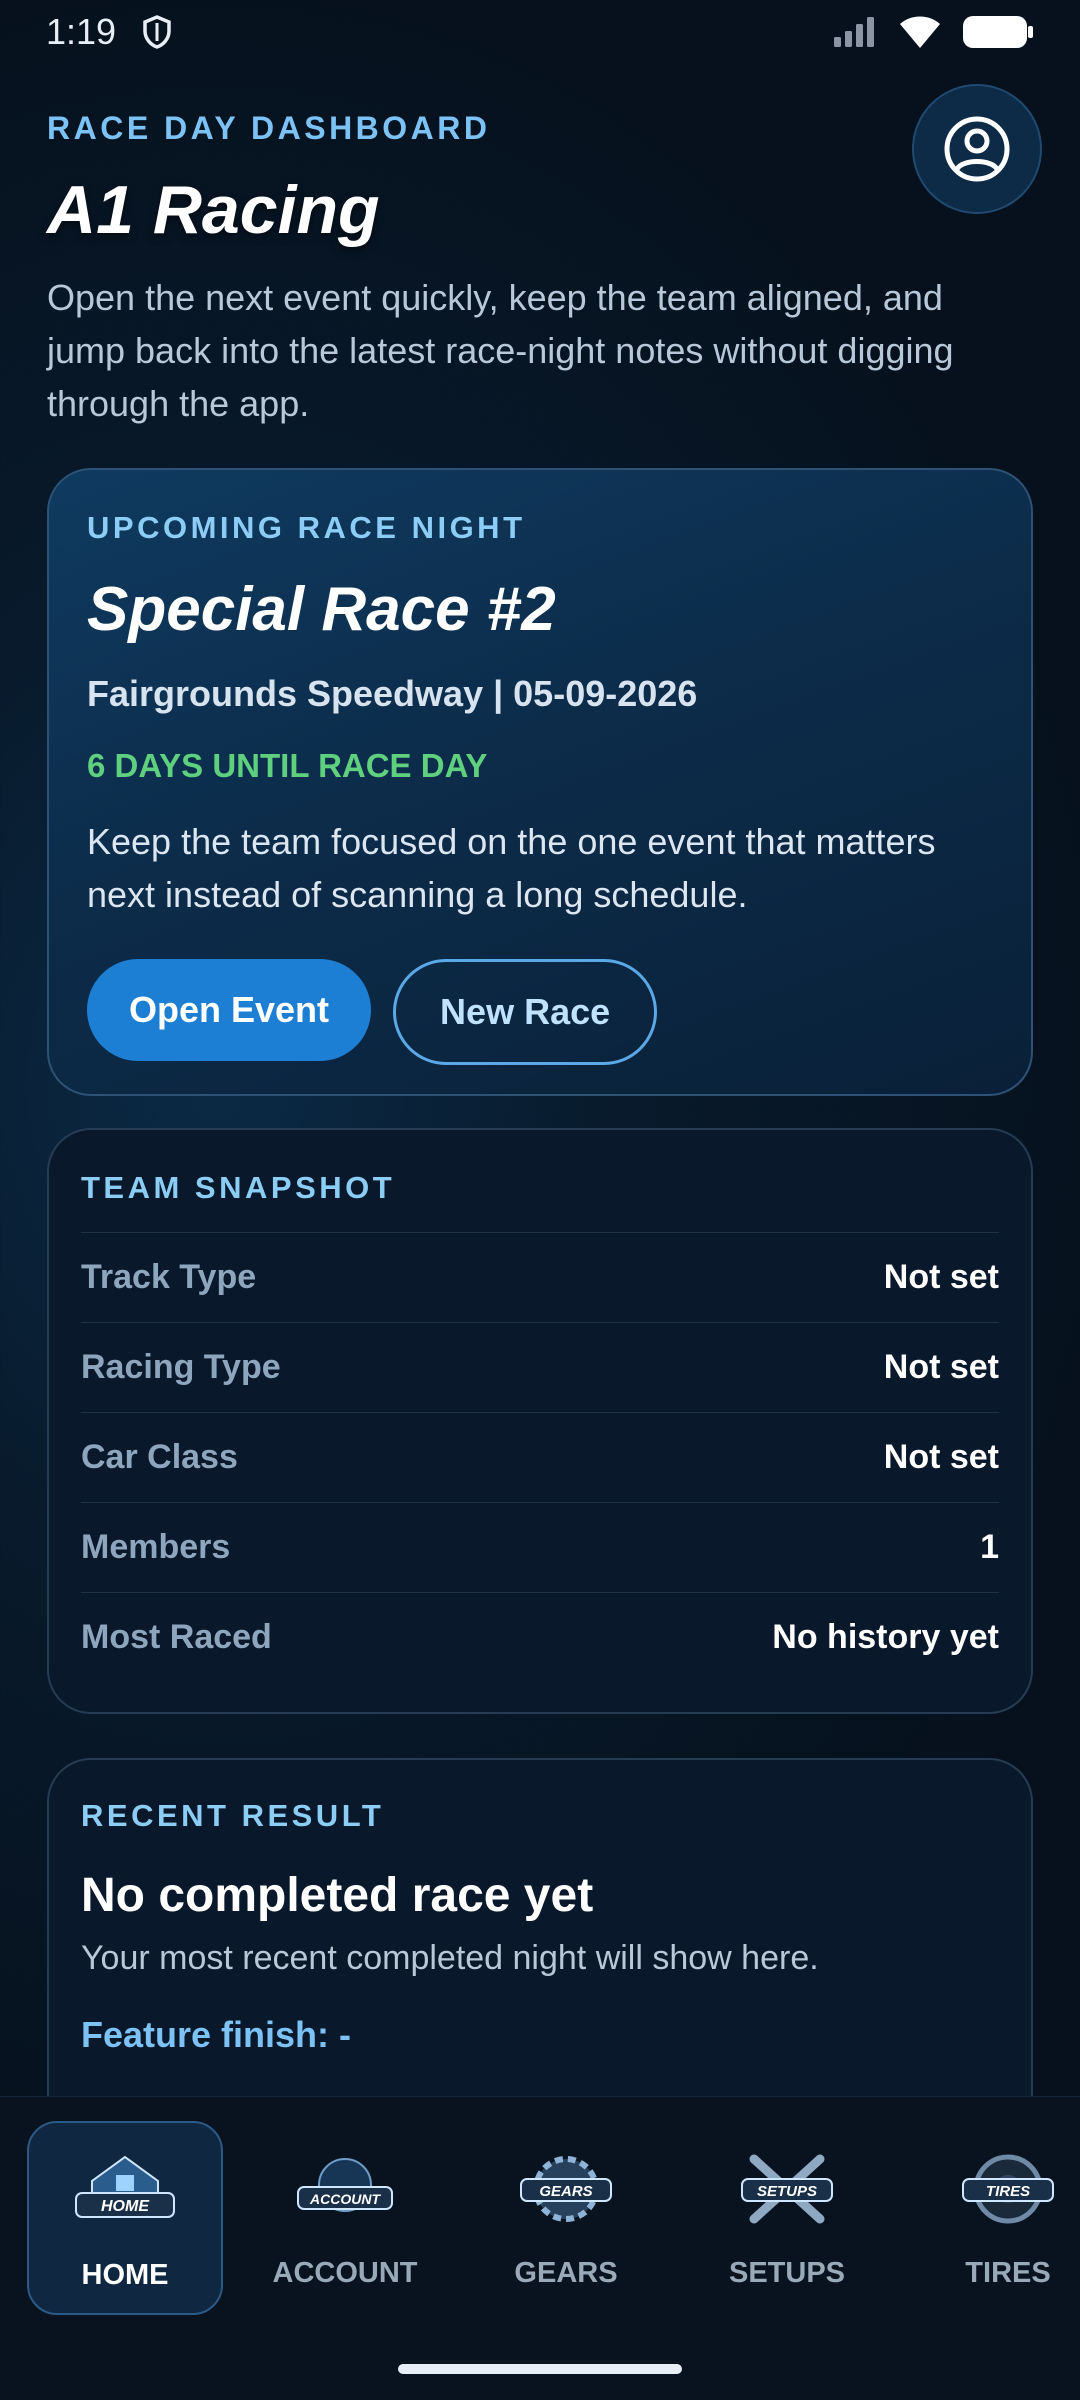  Describe the element at coordinates (920, 32) in the screenshot. I see `wifi-icon` at that location.